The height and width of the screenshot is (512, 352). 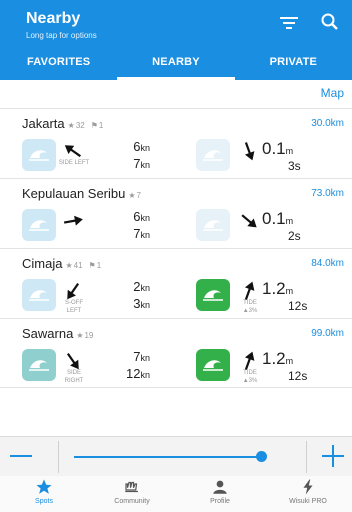 What do you see at coordinates (74, 307) in the screenshot?
I see `wind-orientation: S-OFF LEFT` at bounding box center [74, 307].